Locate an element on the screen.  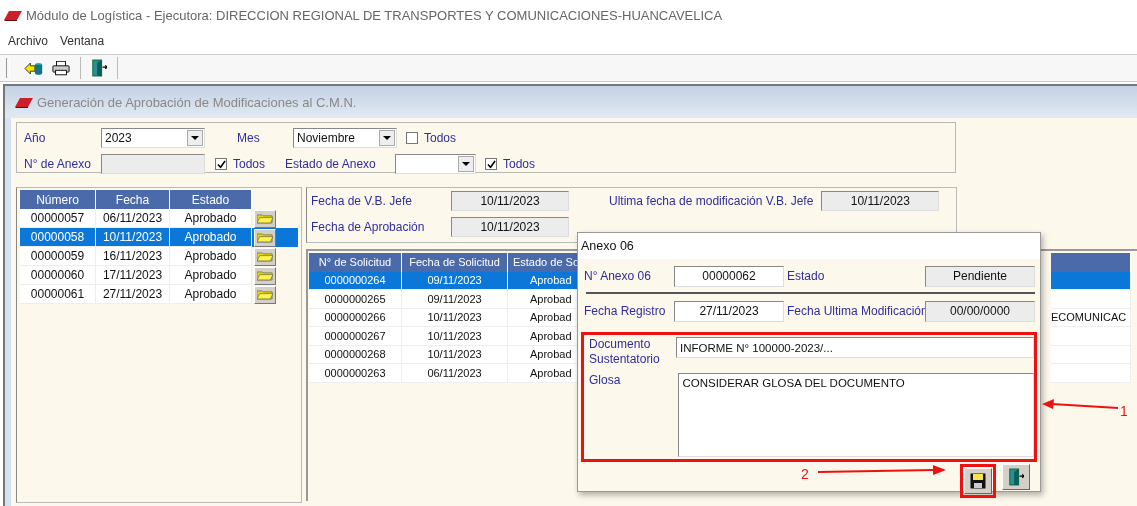
month-dropdown: Noviembre is located at coordinates (345, 138).